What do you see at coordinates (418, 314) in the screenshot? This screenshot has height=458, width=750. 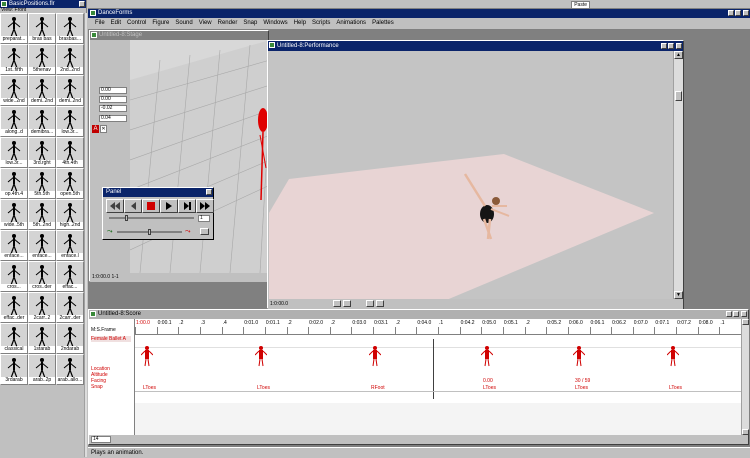 I see `score-title-bar: Untitled-8:Score` at bounding box center [418, 314].